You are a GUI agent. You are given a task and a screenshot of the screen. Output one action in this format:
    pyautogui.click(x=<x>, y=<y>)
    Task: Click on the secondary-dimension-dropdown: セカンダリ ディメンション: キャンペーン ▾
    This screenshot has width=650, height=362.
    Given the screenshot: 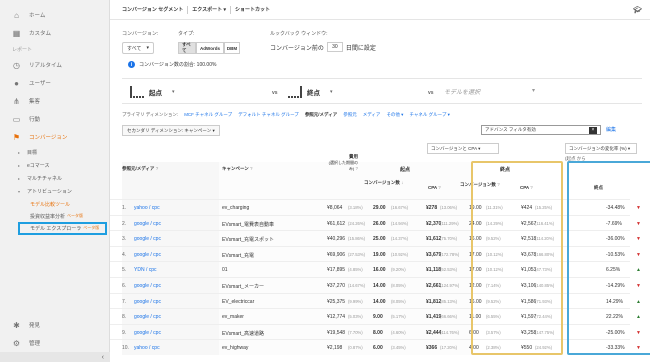 What is the action you would take?
    pyautogui.click(x=171, y=130)
    